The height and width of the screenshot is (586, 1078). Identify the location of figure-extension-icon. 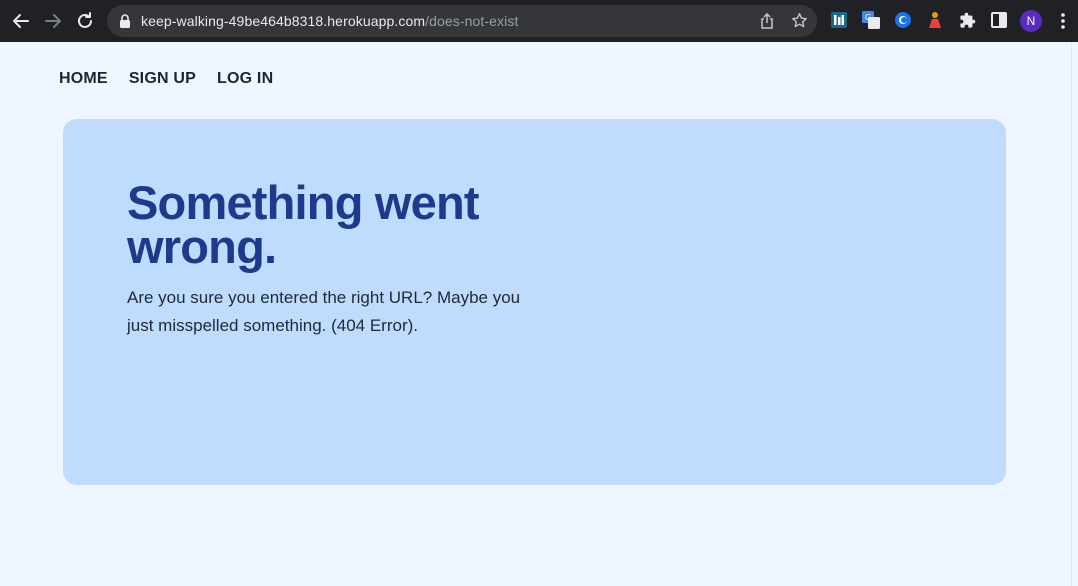
(935, 20).